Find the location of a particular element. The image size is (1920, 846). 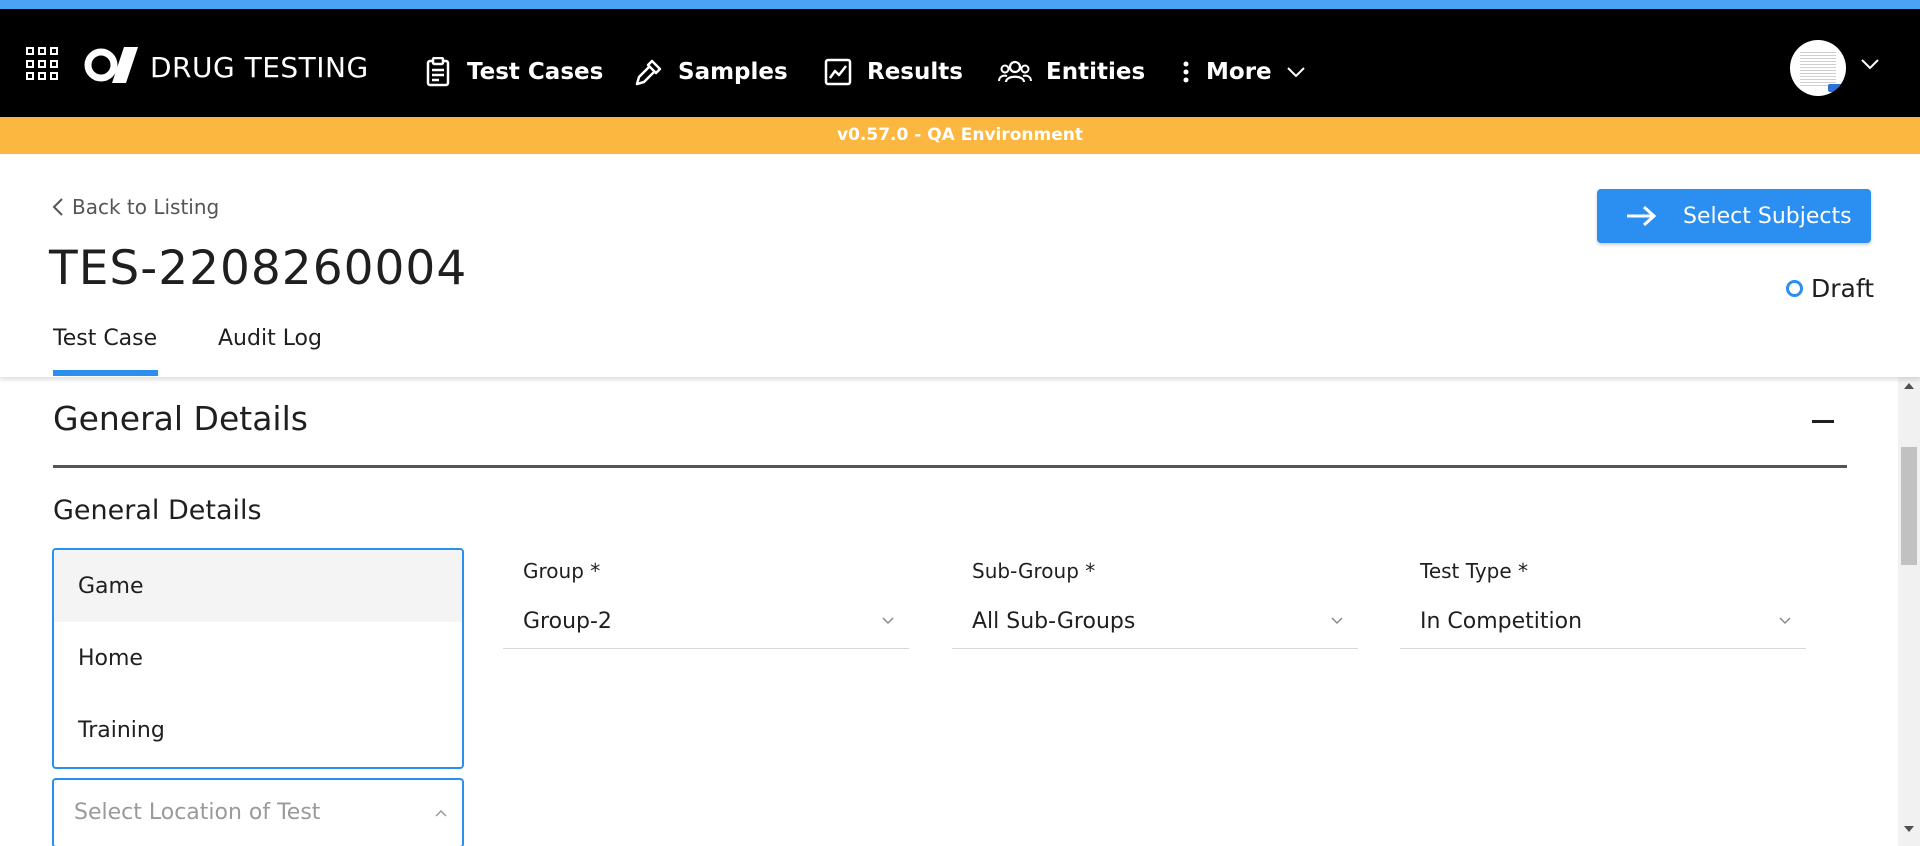

nav-label: Test Cases is located at coordinates (535, 72).